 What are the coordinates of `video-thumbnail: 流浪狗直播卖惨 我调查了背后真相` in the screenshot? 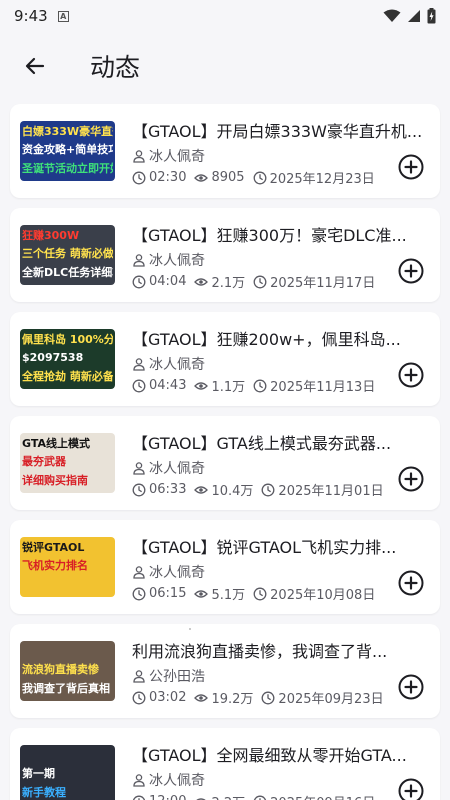 It's located at (67, 671).